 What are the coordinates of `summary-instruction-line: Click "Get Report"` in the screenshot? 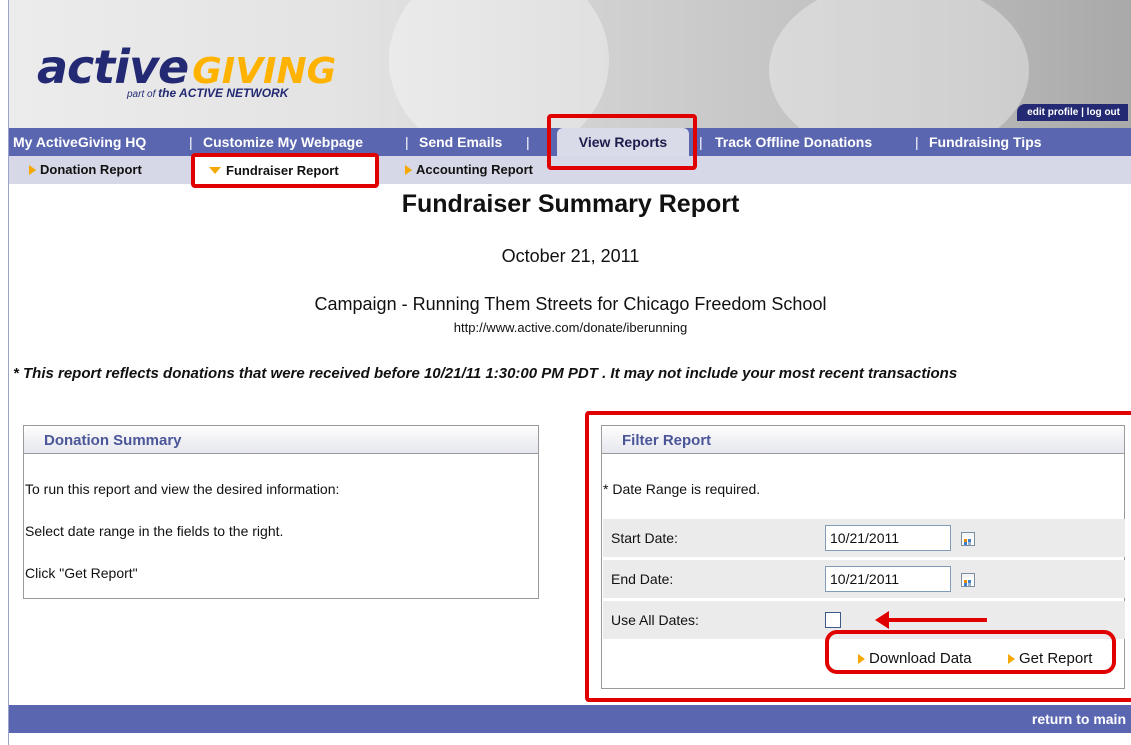 It's located at (81, 573).